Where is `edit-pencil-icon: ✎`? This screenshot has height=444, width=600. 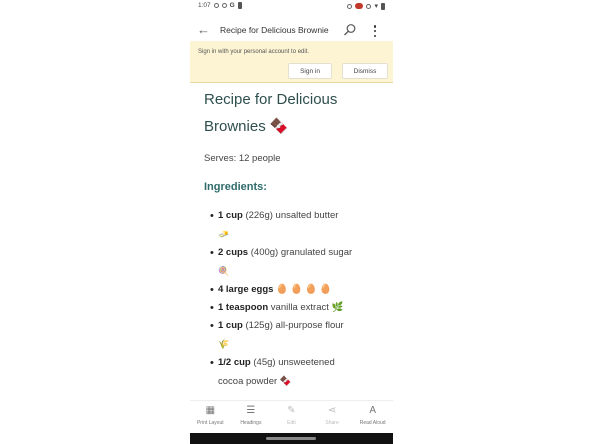 edit-pencil-icon: ✎ is located at coordinates (291, 410).